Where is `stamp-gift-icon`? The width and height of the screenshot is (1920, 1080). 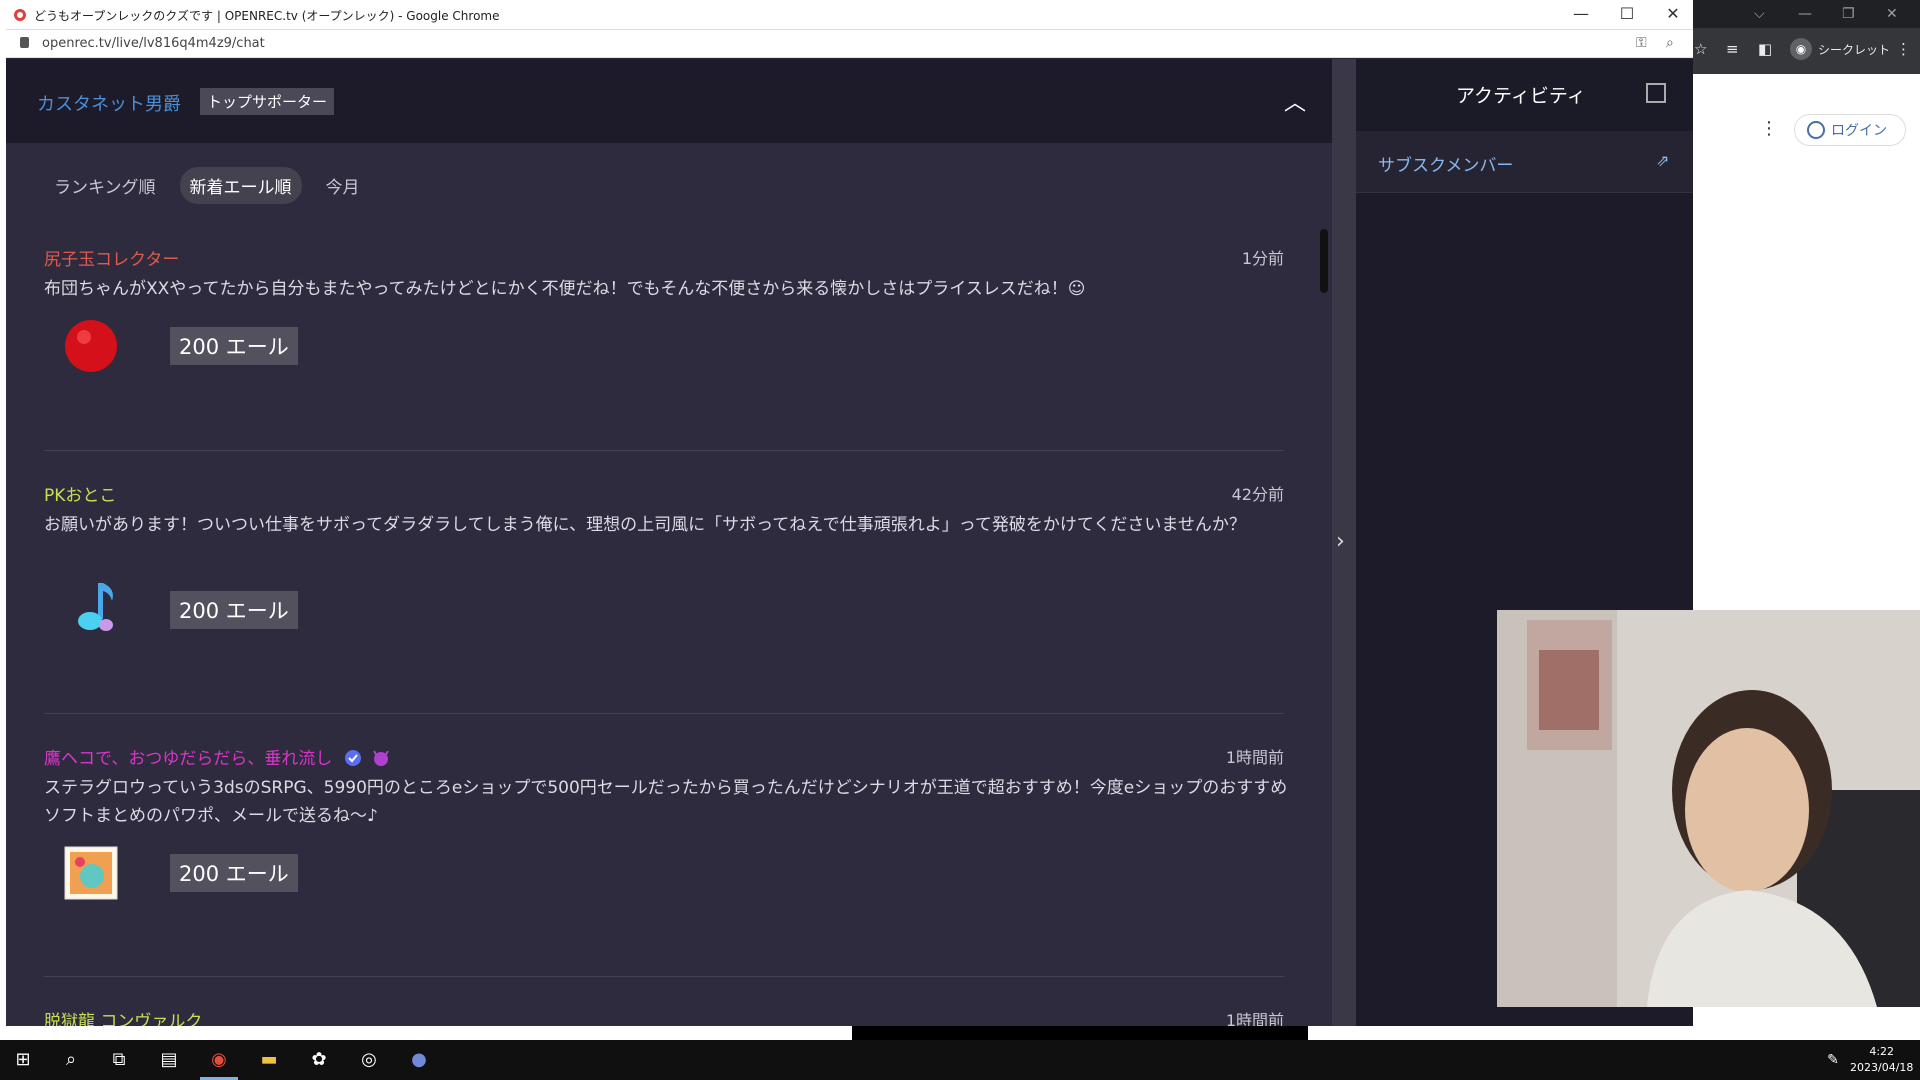 stamp-gift-icon is located at coordinates (91, 873).